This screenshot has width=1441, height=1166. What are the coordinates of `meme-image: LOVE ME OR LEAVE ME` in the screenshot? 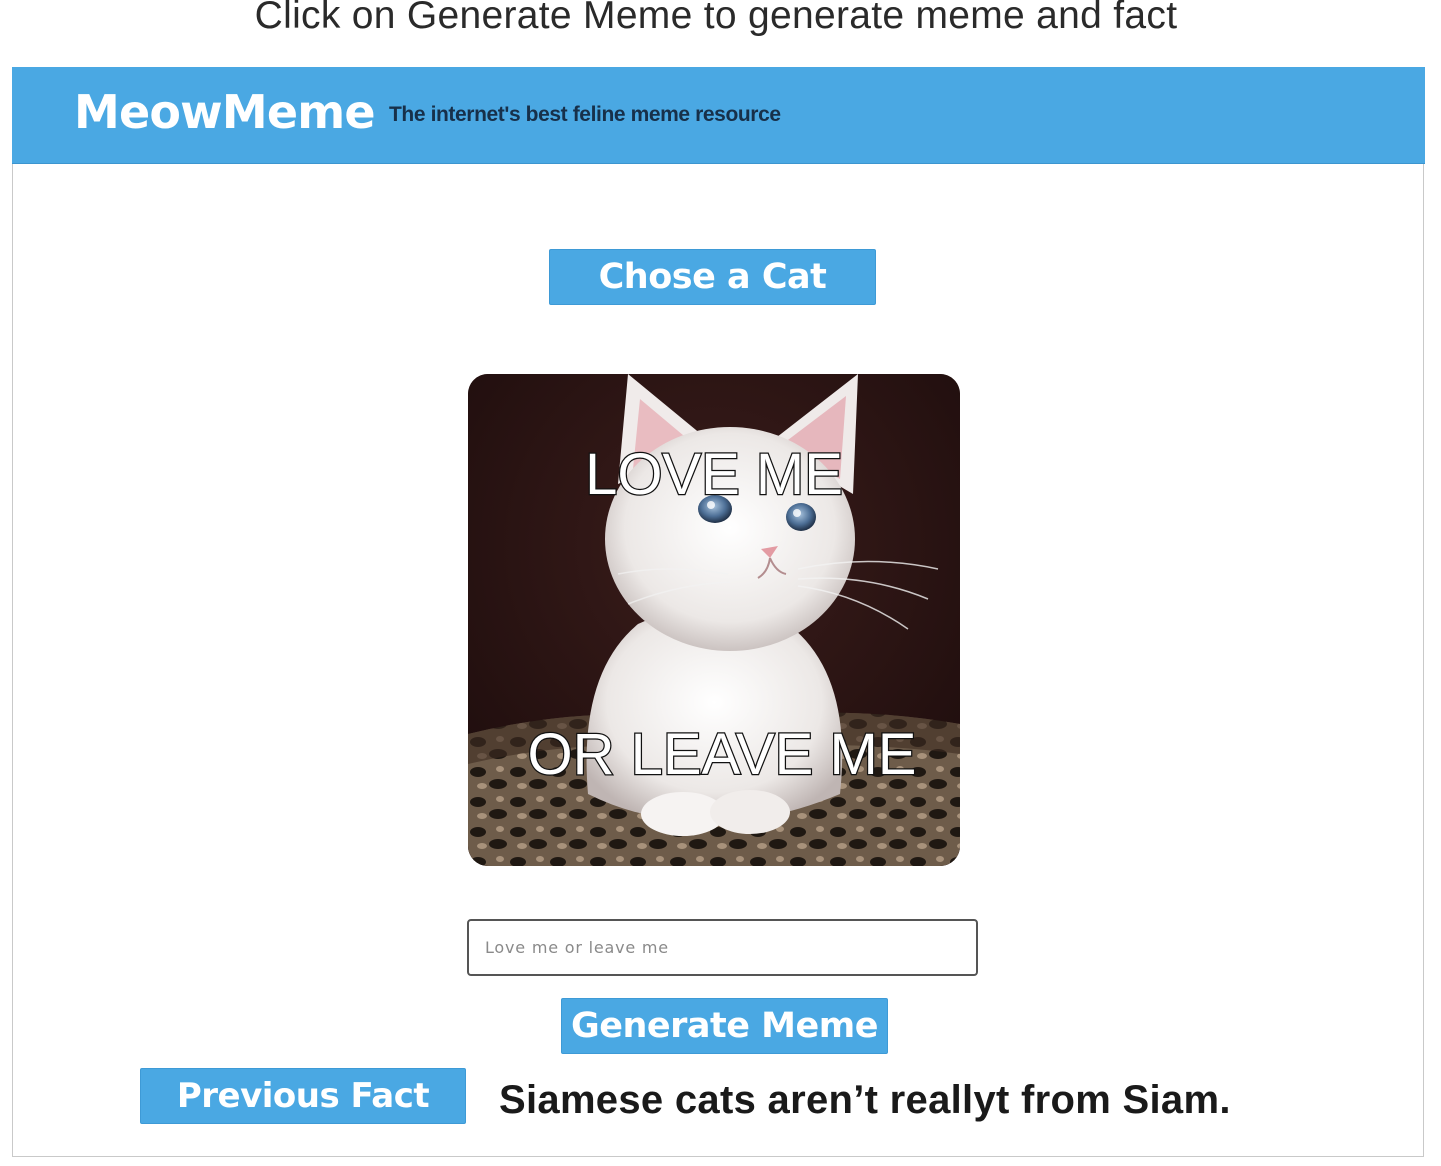 It's located at (714, 620).